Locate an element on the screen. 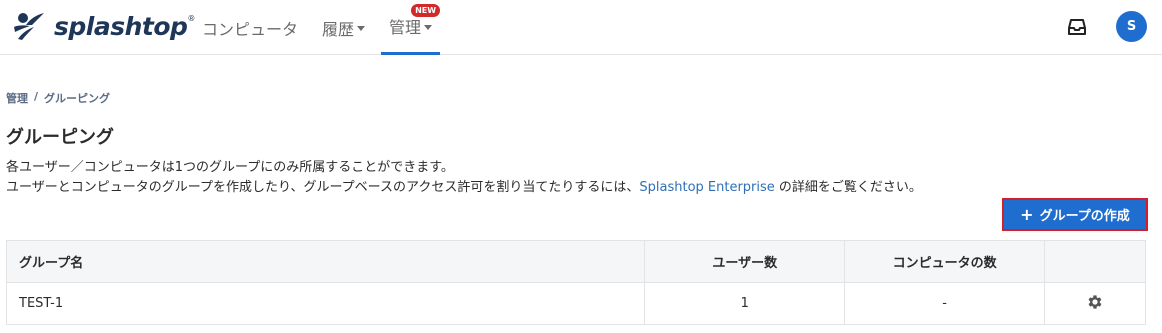  description-line-1: 各ユーザー／コンピュータは1つのグループにのみ所属することができます。 is located at coordinates (230, 167).